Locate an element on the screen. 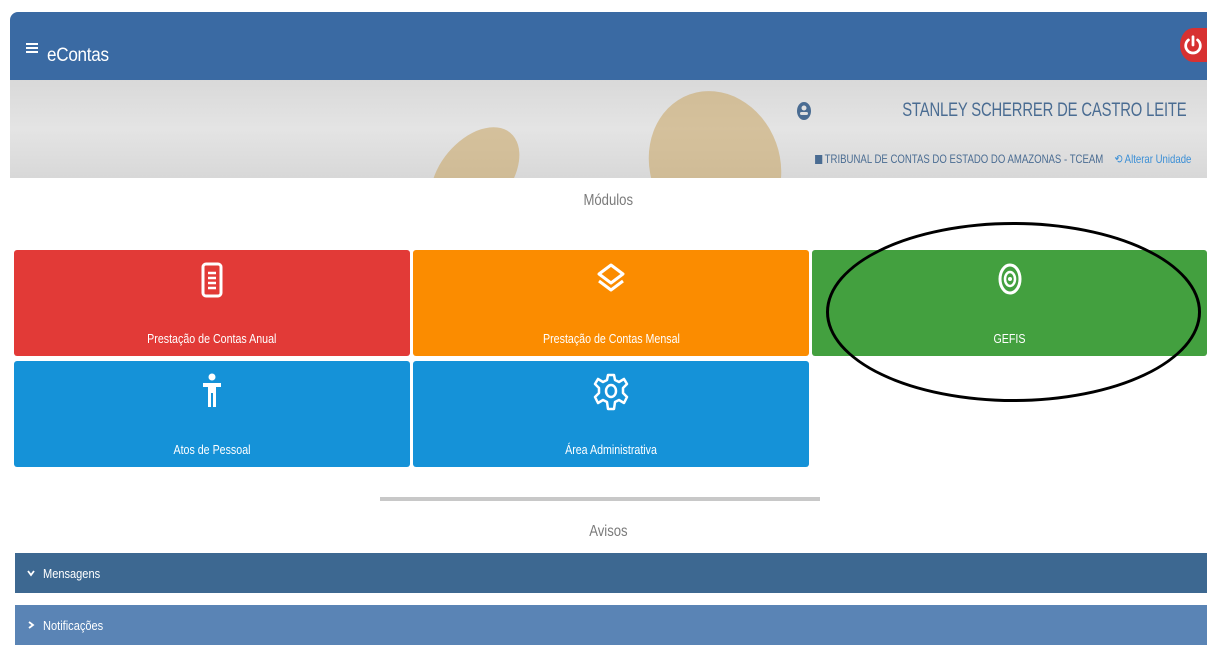 This screenshot has width=1207, height=660. layers-icon is located at coordinates (611, 277).